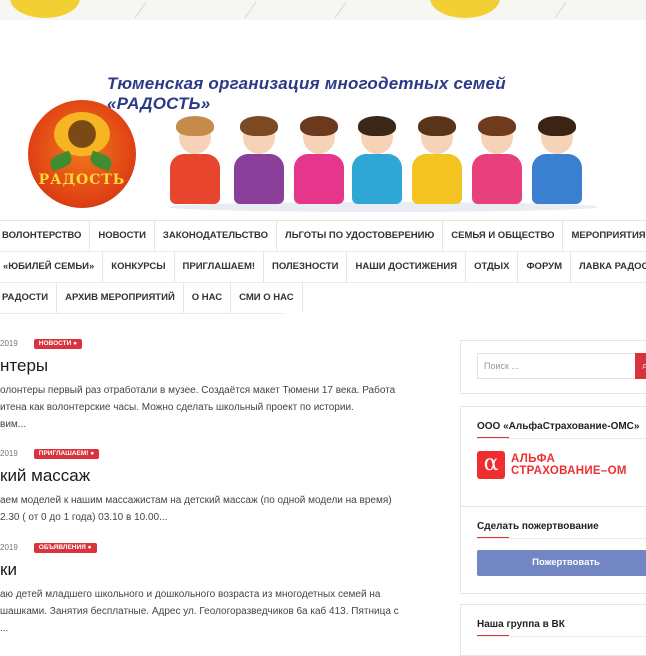 The image size is (646, 656). Describe the element at coordinates (208, 298) in the screenshot. I see `nav-item: О НАС` at that location.